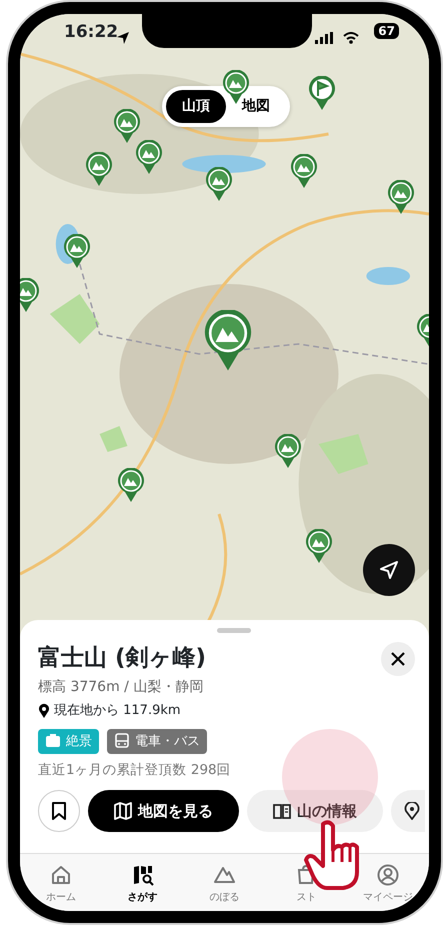 The image size is (443, 927). Describe the element at coordinates (322, 94) in the screenshot. I see `flag-pin-icon` at that location.